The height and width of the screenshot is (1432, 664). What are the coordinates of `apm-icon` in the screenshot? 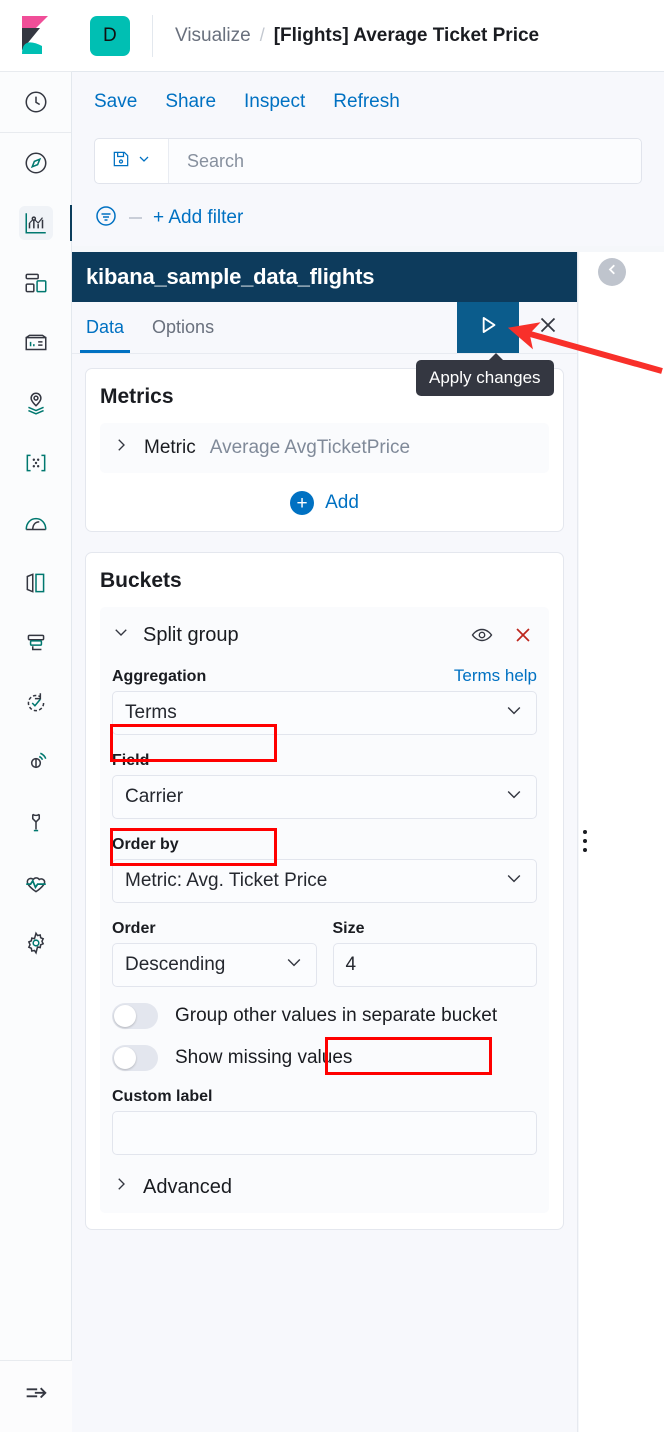 It's located at (36, 643).